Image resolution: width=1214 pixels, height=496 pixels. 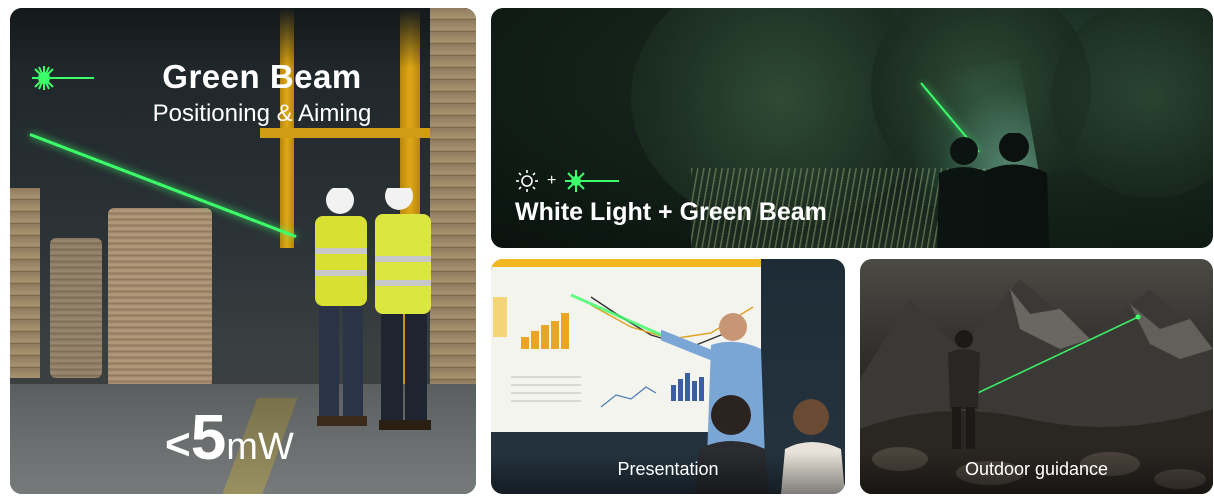 I want to click on card-label: White Light + Green Beam, so click(x=671, y=212).